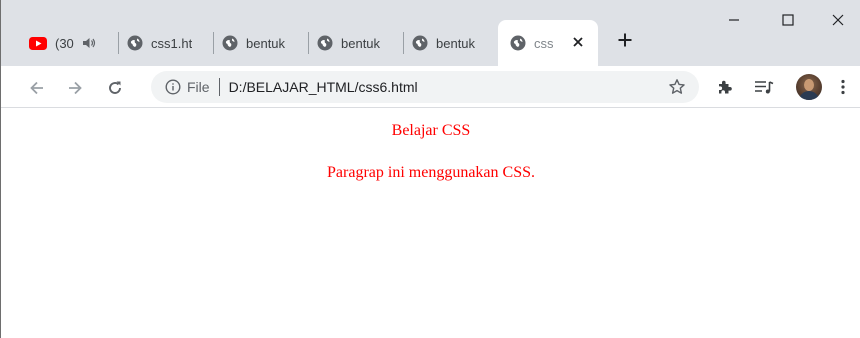  I want to click on address-divider, so click(219, 87).